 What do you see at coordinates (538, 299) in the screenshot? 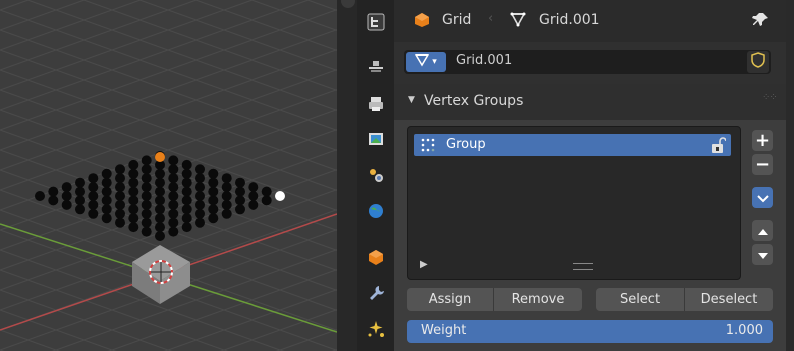
I see `remove-button: Remove` at bounding box center [538, 299].